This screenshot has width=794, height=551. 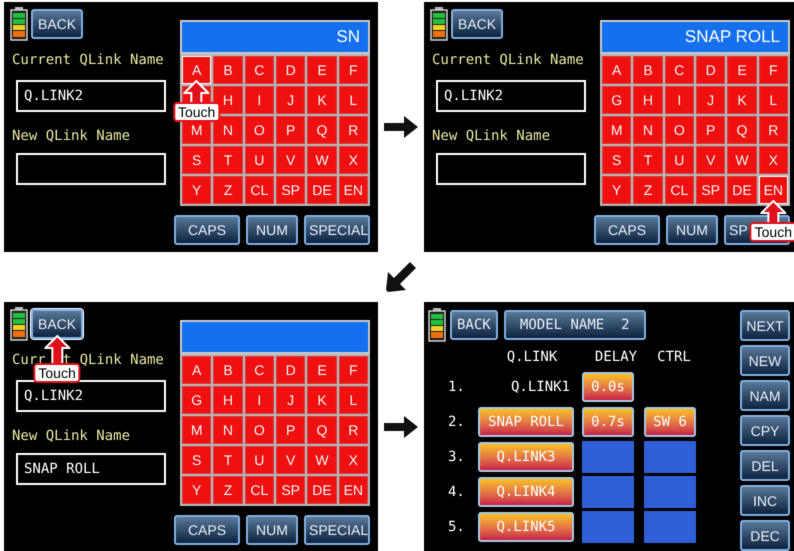 I want to click on row-number: 3., so click(x=456, y=457).